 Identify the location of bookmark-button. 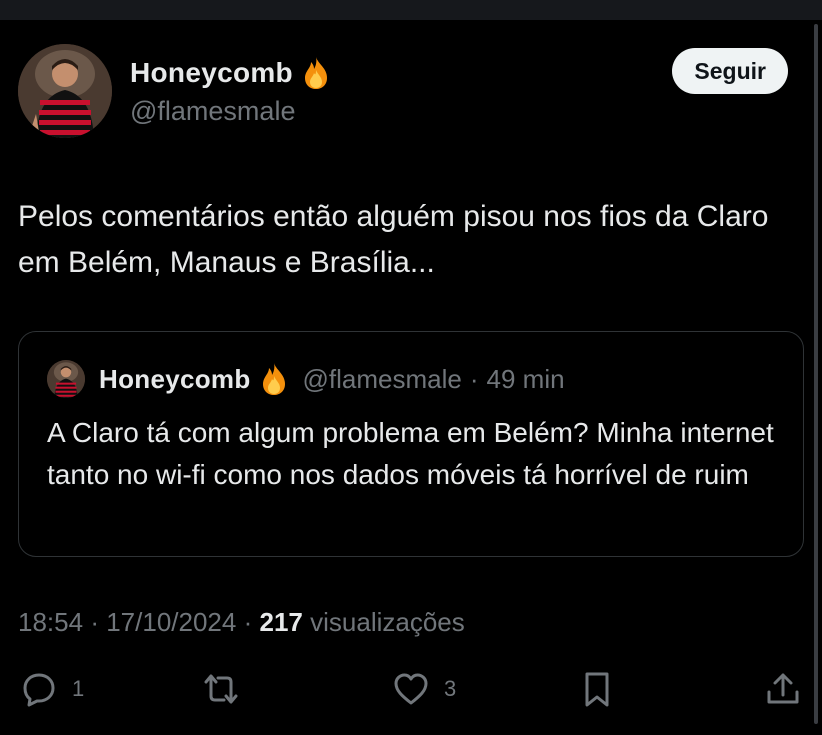
(597, 689).